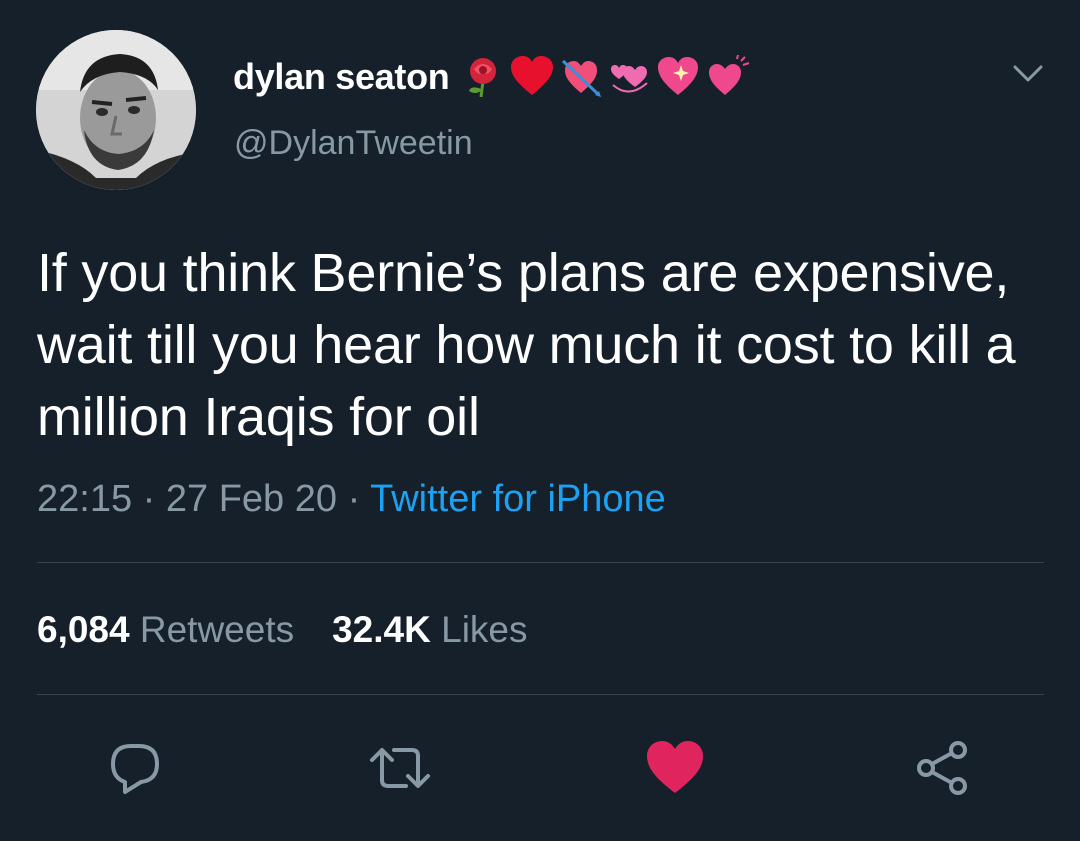 Image resolution: width=1080 pixels, height=841 pixels. I want to click on red-heart-icon, so click(532, 75).